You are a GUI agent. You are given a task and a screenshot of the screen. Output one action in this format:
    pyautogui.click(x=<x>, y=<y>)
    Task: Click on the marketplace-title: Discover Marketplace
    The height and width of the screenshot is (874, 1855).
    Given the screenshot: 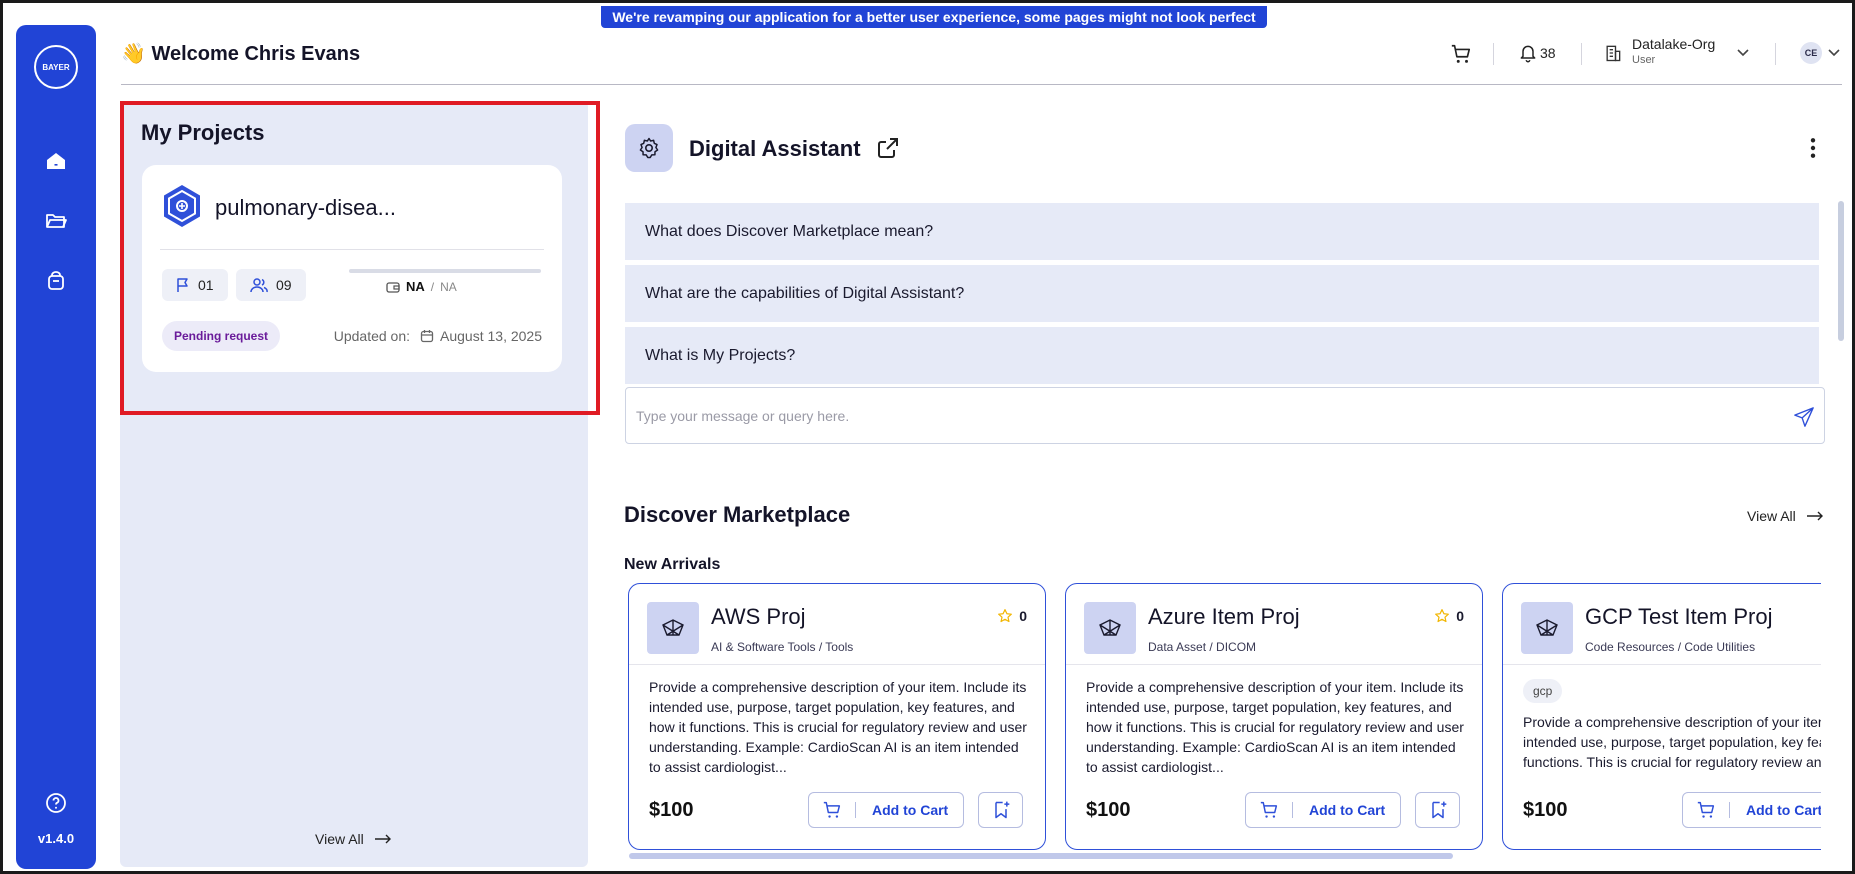 What is the action you would take?
    pyautogui.click(x=737, y=514)
    